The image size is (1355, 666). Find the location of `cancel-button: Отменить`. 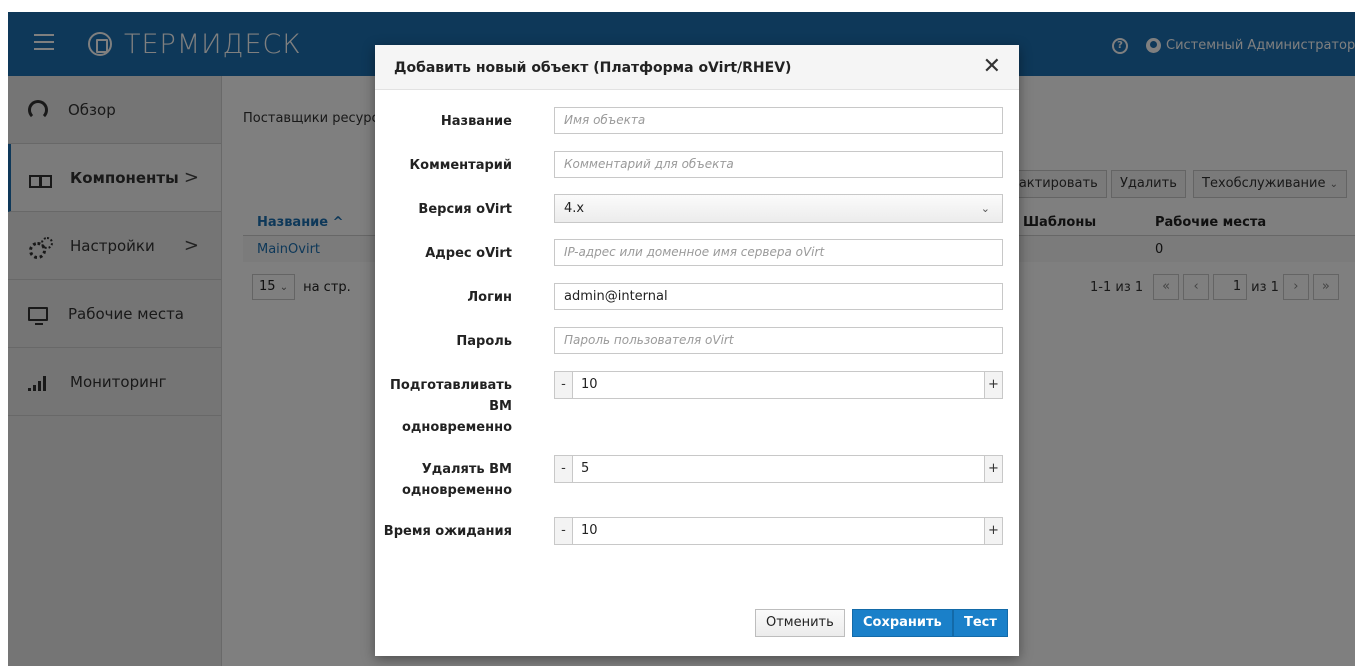

cancel-button: Отменить is located at coordinates (800, 623).